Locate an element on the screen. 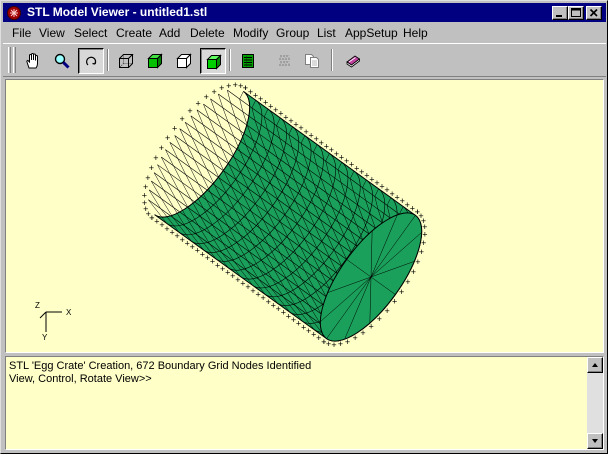 The image size is (608, 454). rotate-view-icon is located at coordinates (91, 61).